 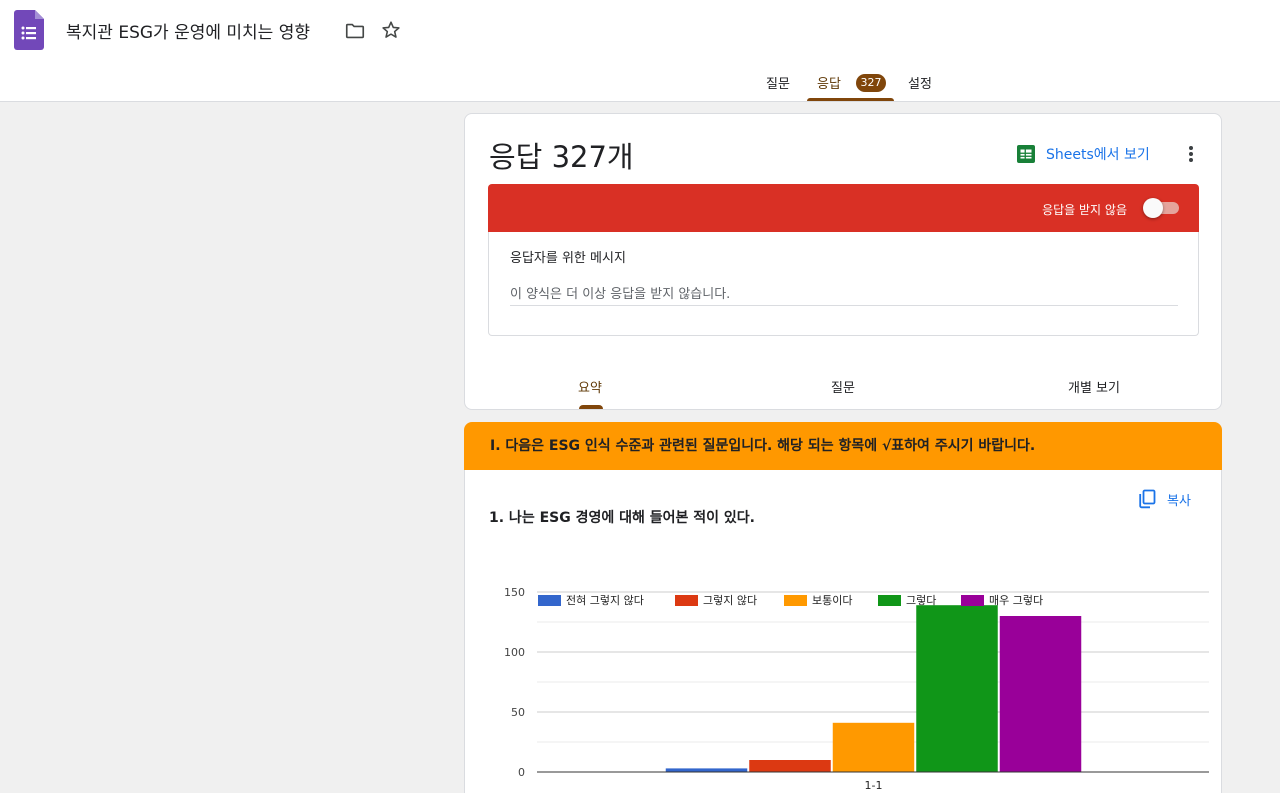 I want to click on view-in-sheets-button: Sheets에서 보기, so click(x=1083, y=154).